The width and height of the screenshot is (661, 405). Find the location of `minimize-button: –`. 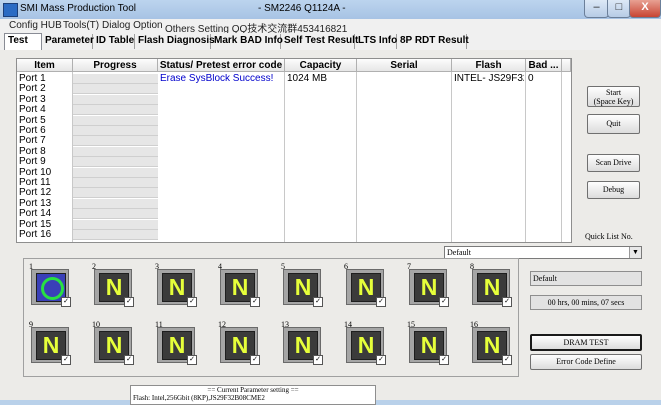

minimize-button: – is located at coordinates (596, 9).